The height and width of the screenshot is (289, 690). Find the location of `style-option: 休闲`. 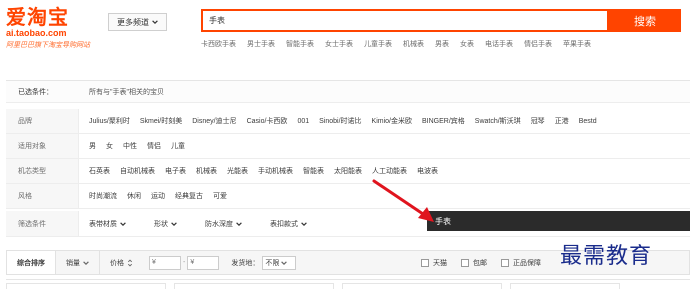

style-option: 休闲 is located at coordinates (134, 196).